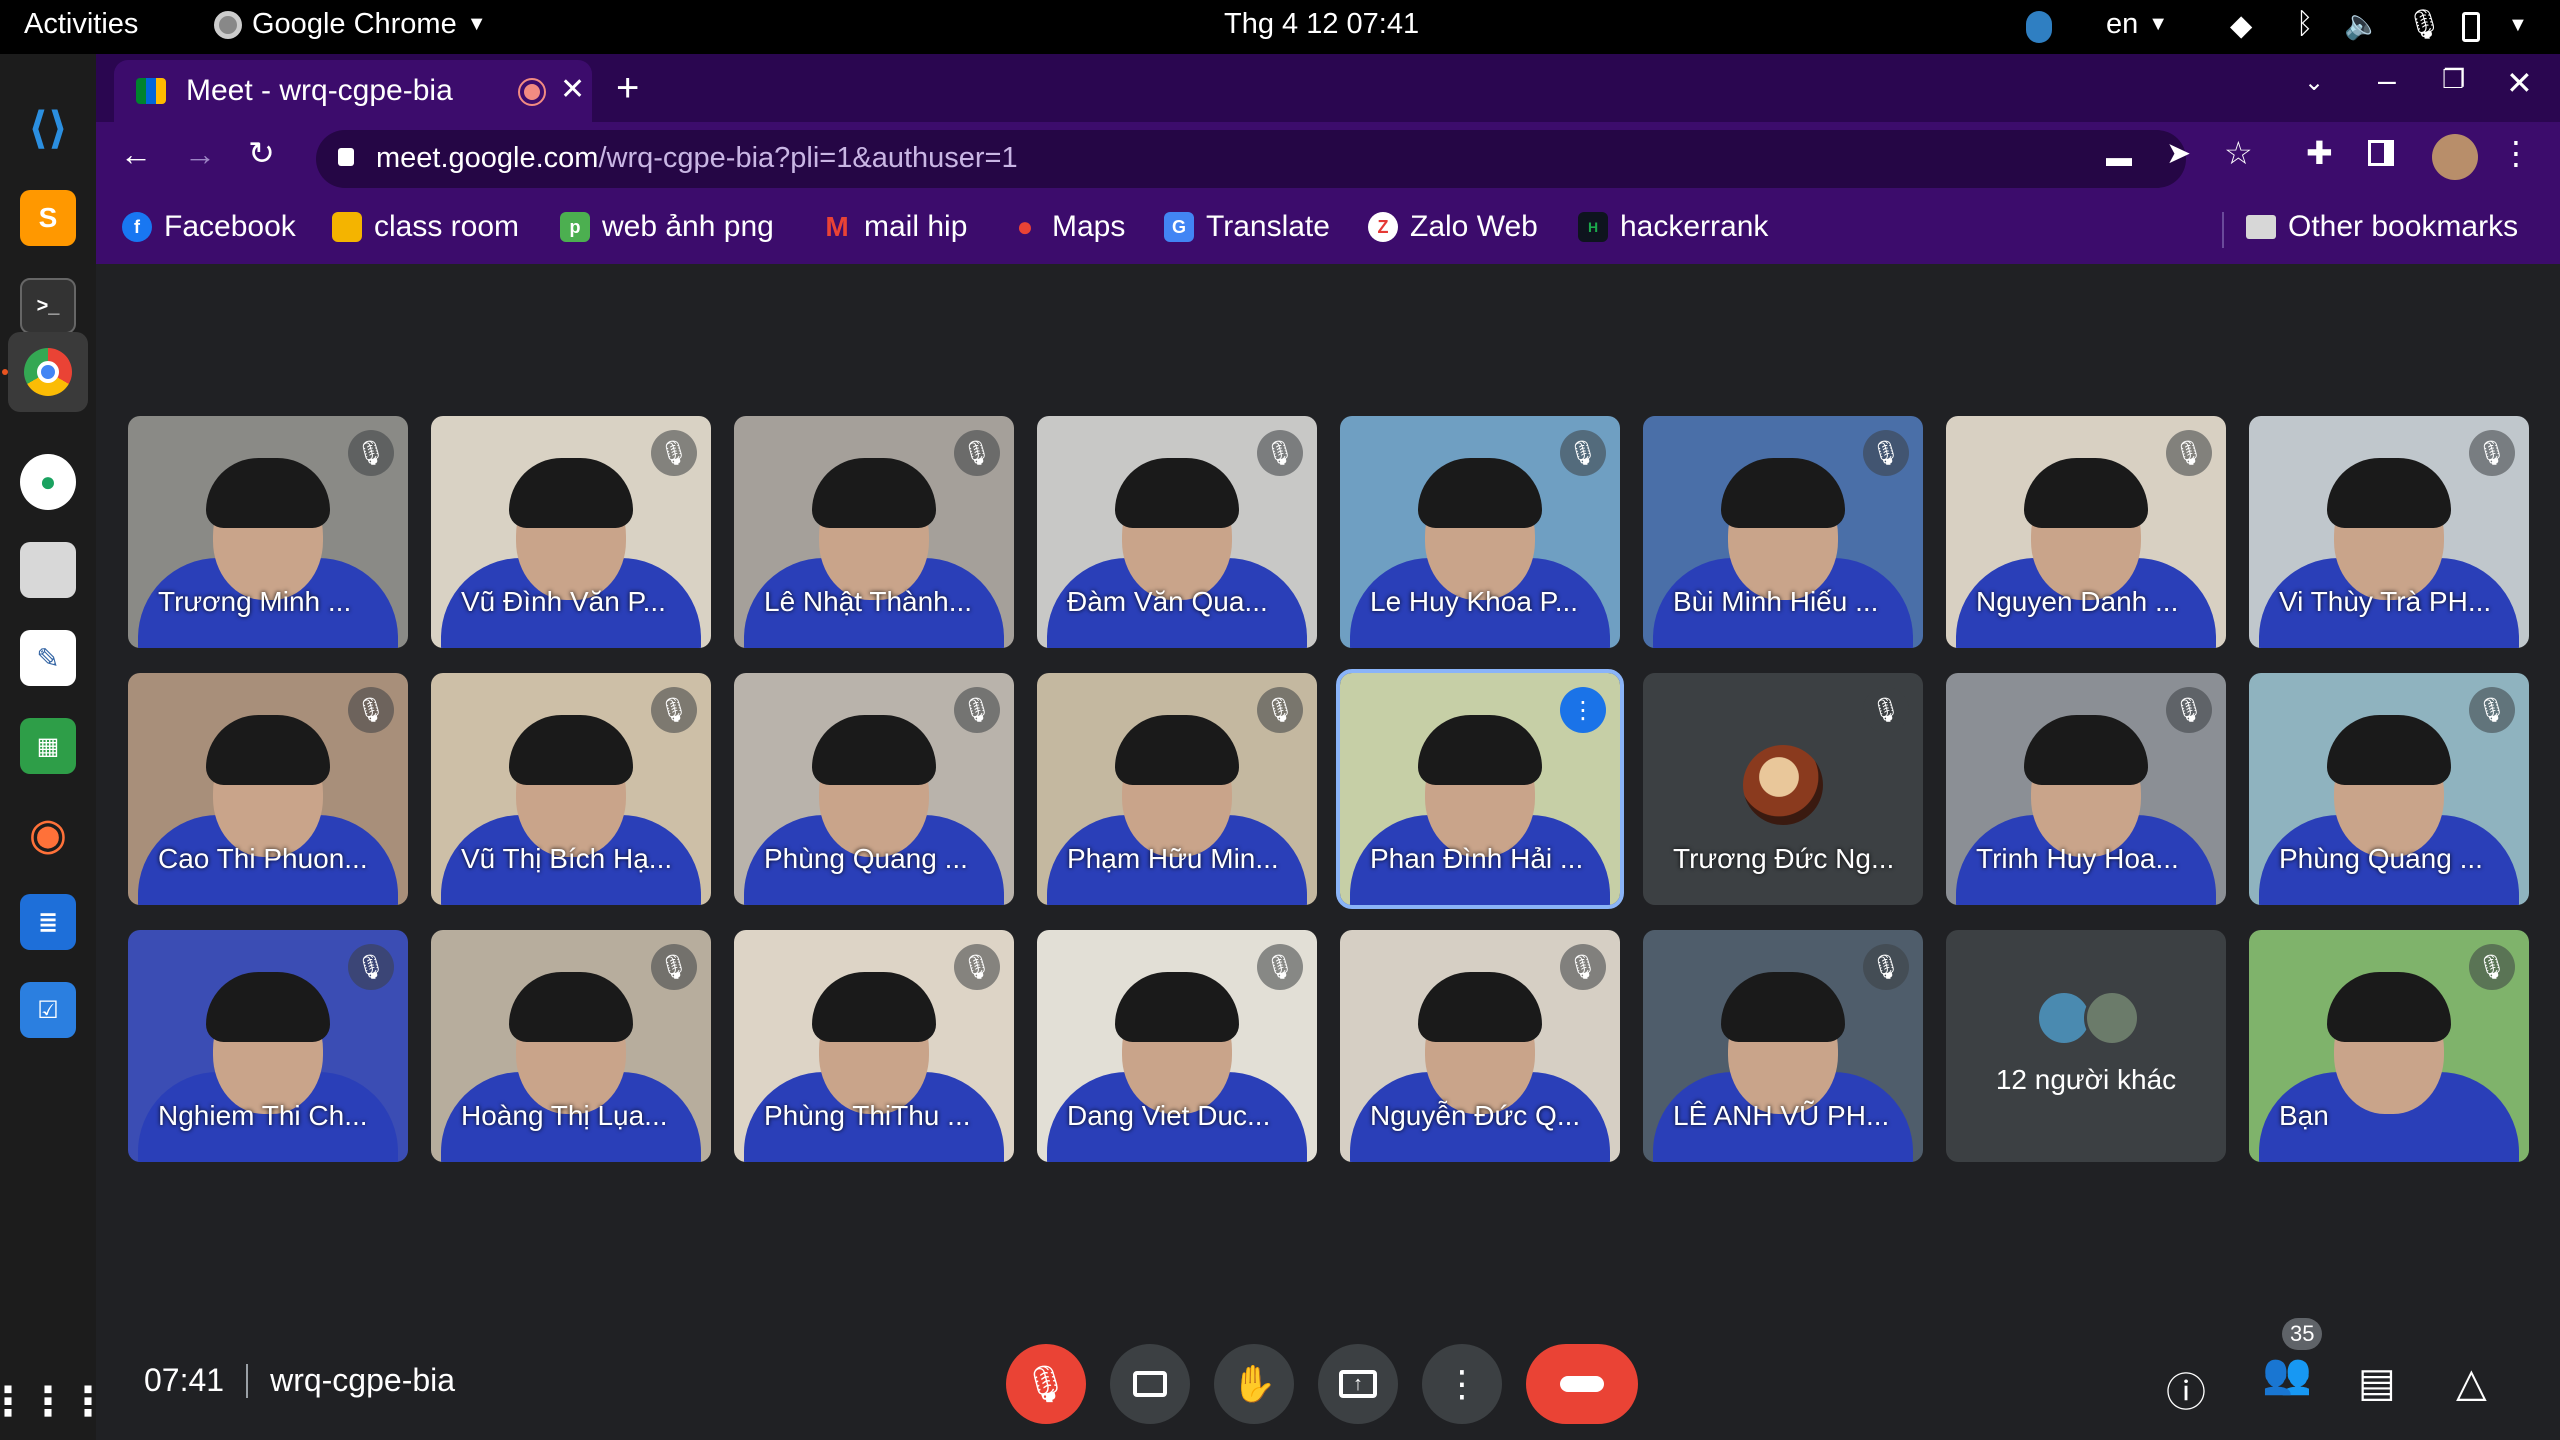 The width and height of the screenshot is (2560, 1440). Describe the element at coordinates (48, 306) in the screenshot. I see `terminal-icon: >_` at that location.